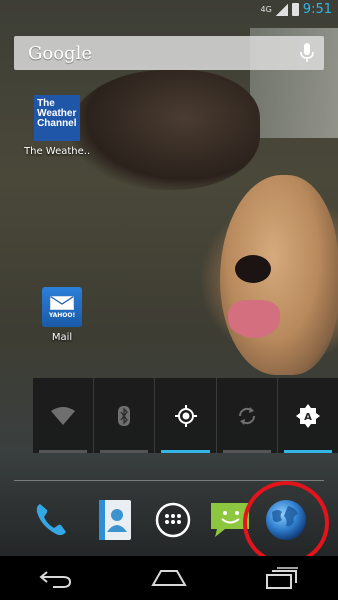  Describe the element at coordinates (57, 151) in the screenshot. I see `app-label: The Weathe..` at that location.